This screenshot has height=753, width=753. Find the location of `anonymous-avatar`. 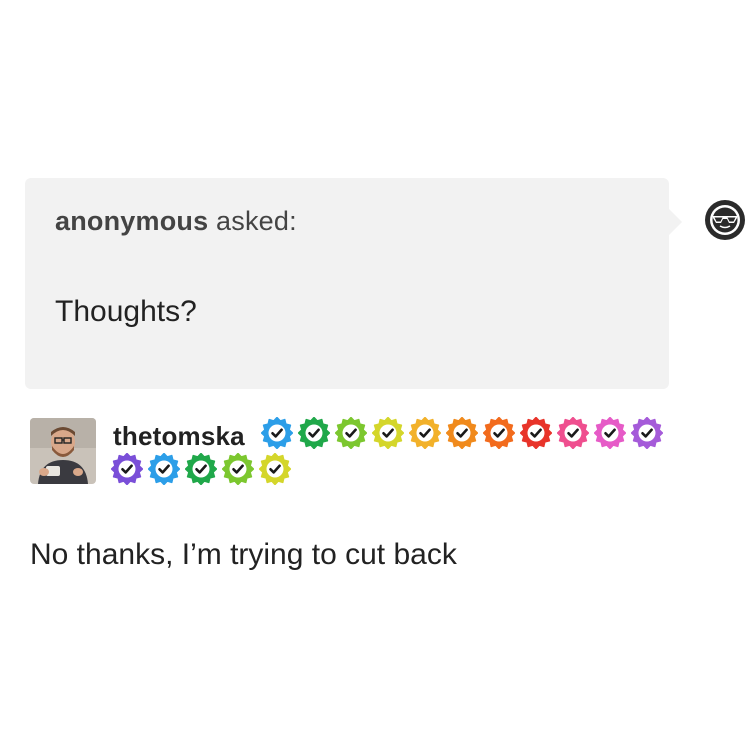

anonymous-avatar is located at coordinates (725, 220).